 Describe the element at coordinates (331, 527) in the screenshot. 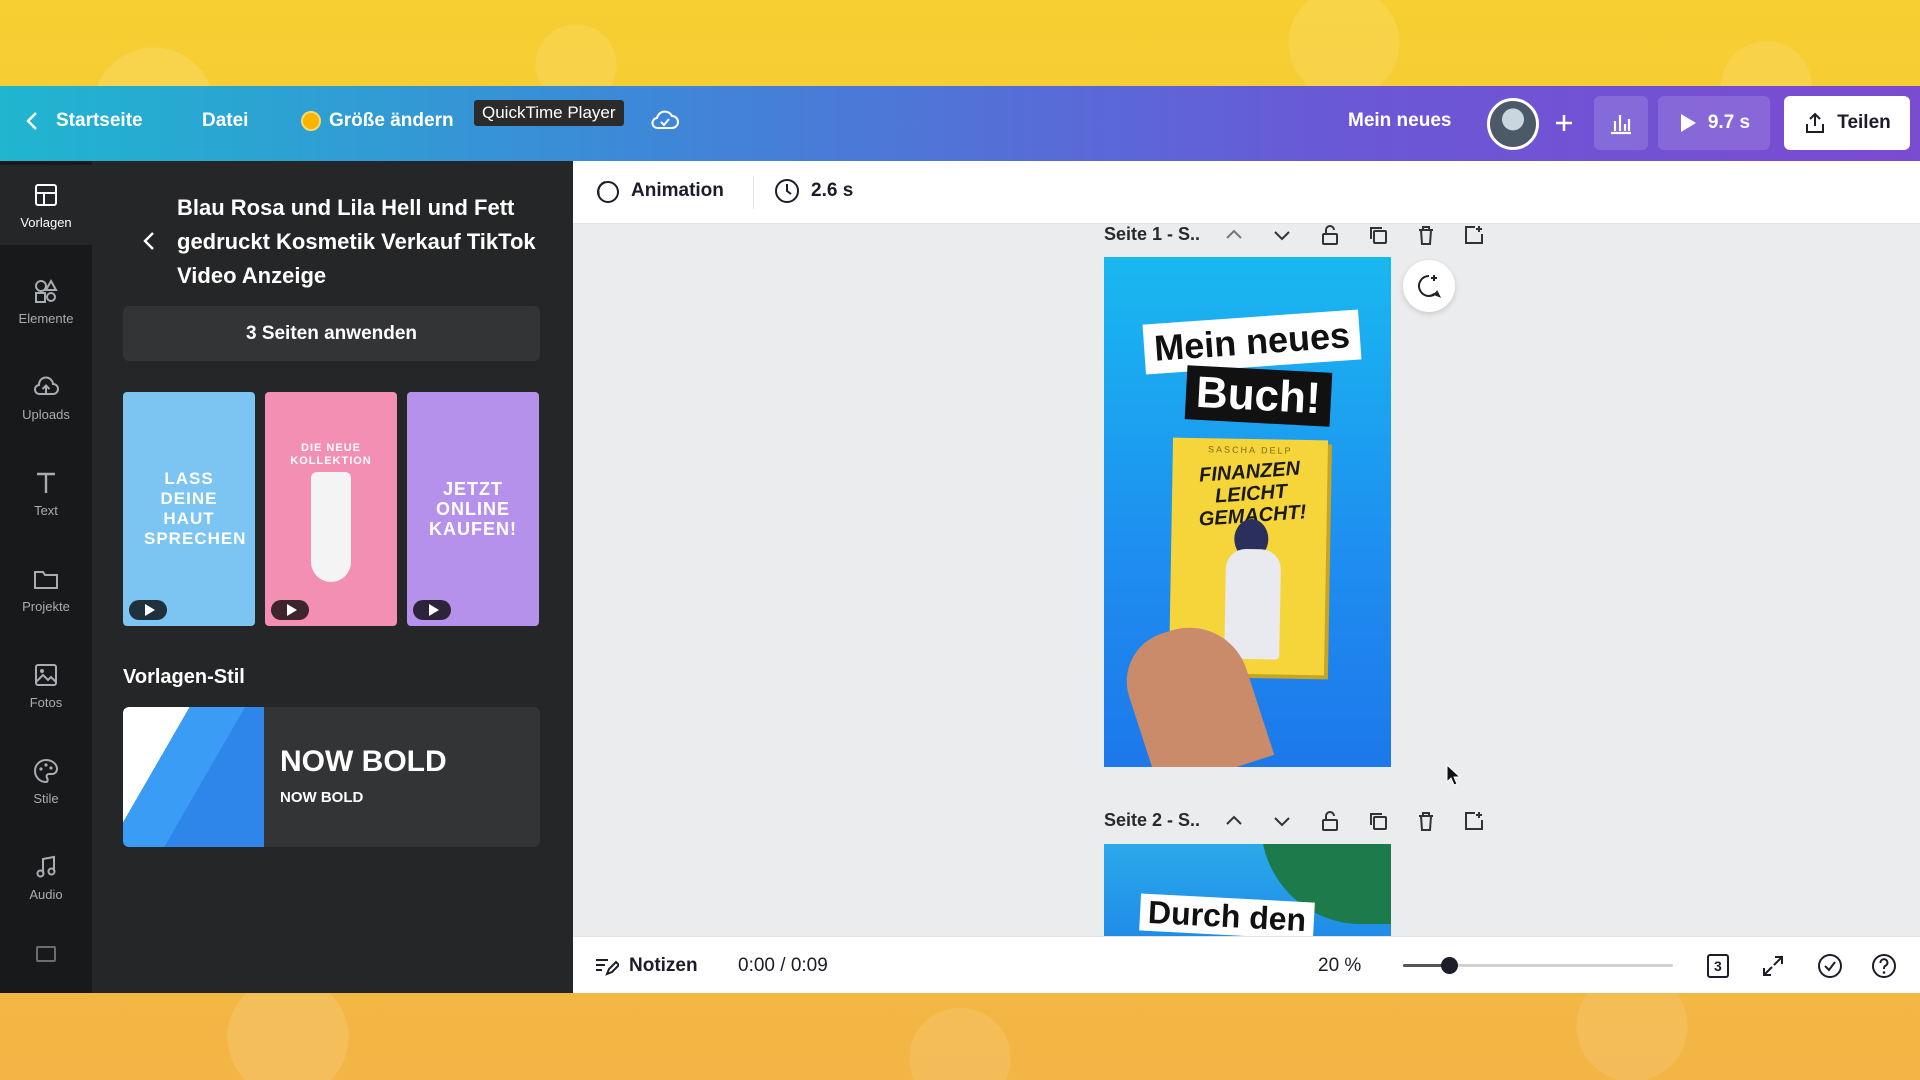

I see `product-tube-image` at that location.